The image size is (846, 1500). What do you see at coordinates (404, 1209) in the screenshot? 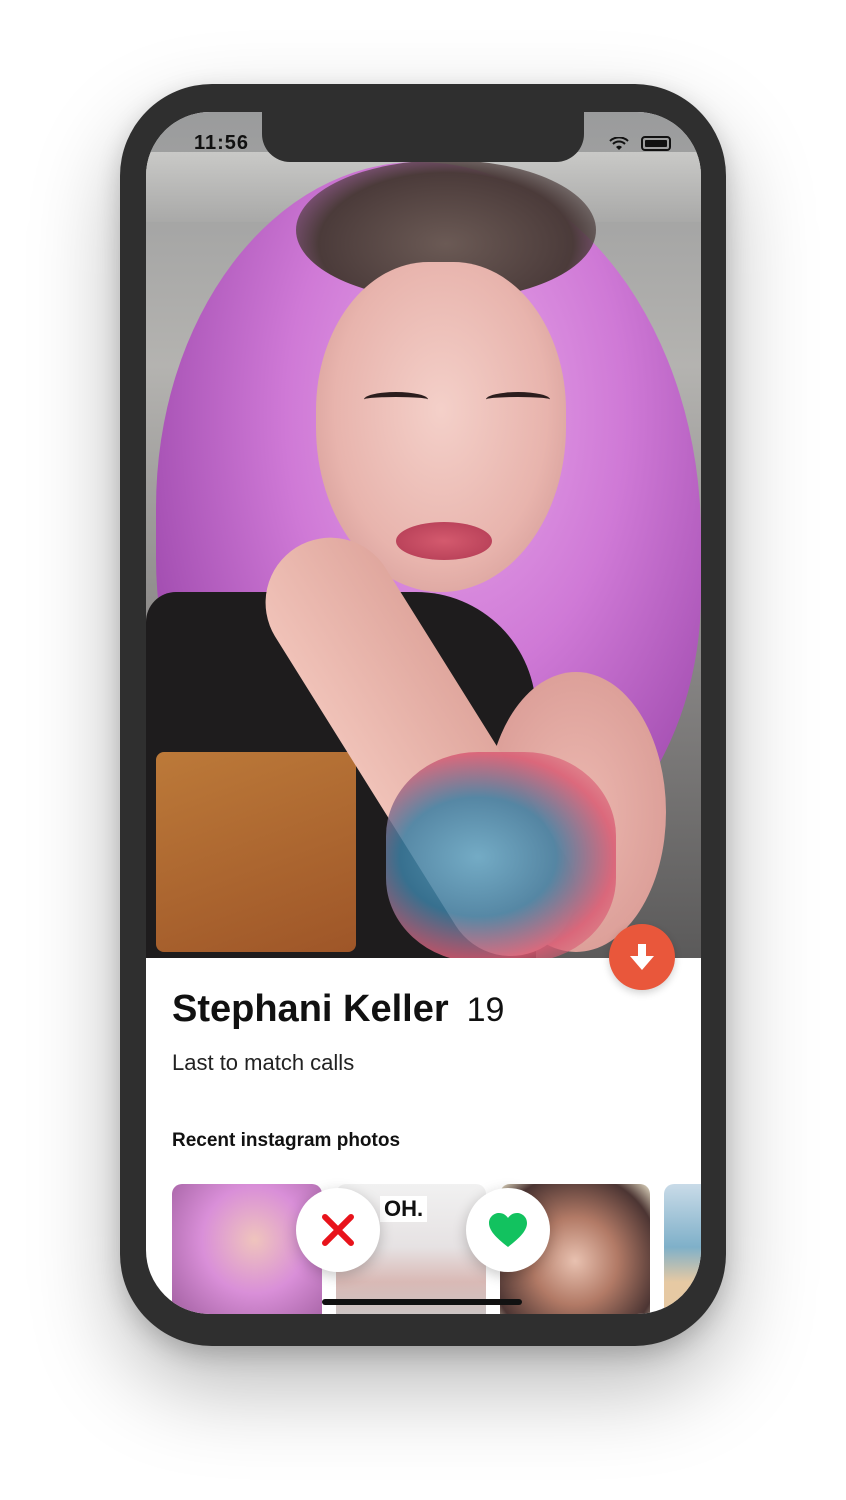
I see `photo-caption: OH.` at bounding box center [404, 1209].